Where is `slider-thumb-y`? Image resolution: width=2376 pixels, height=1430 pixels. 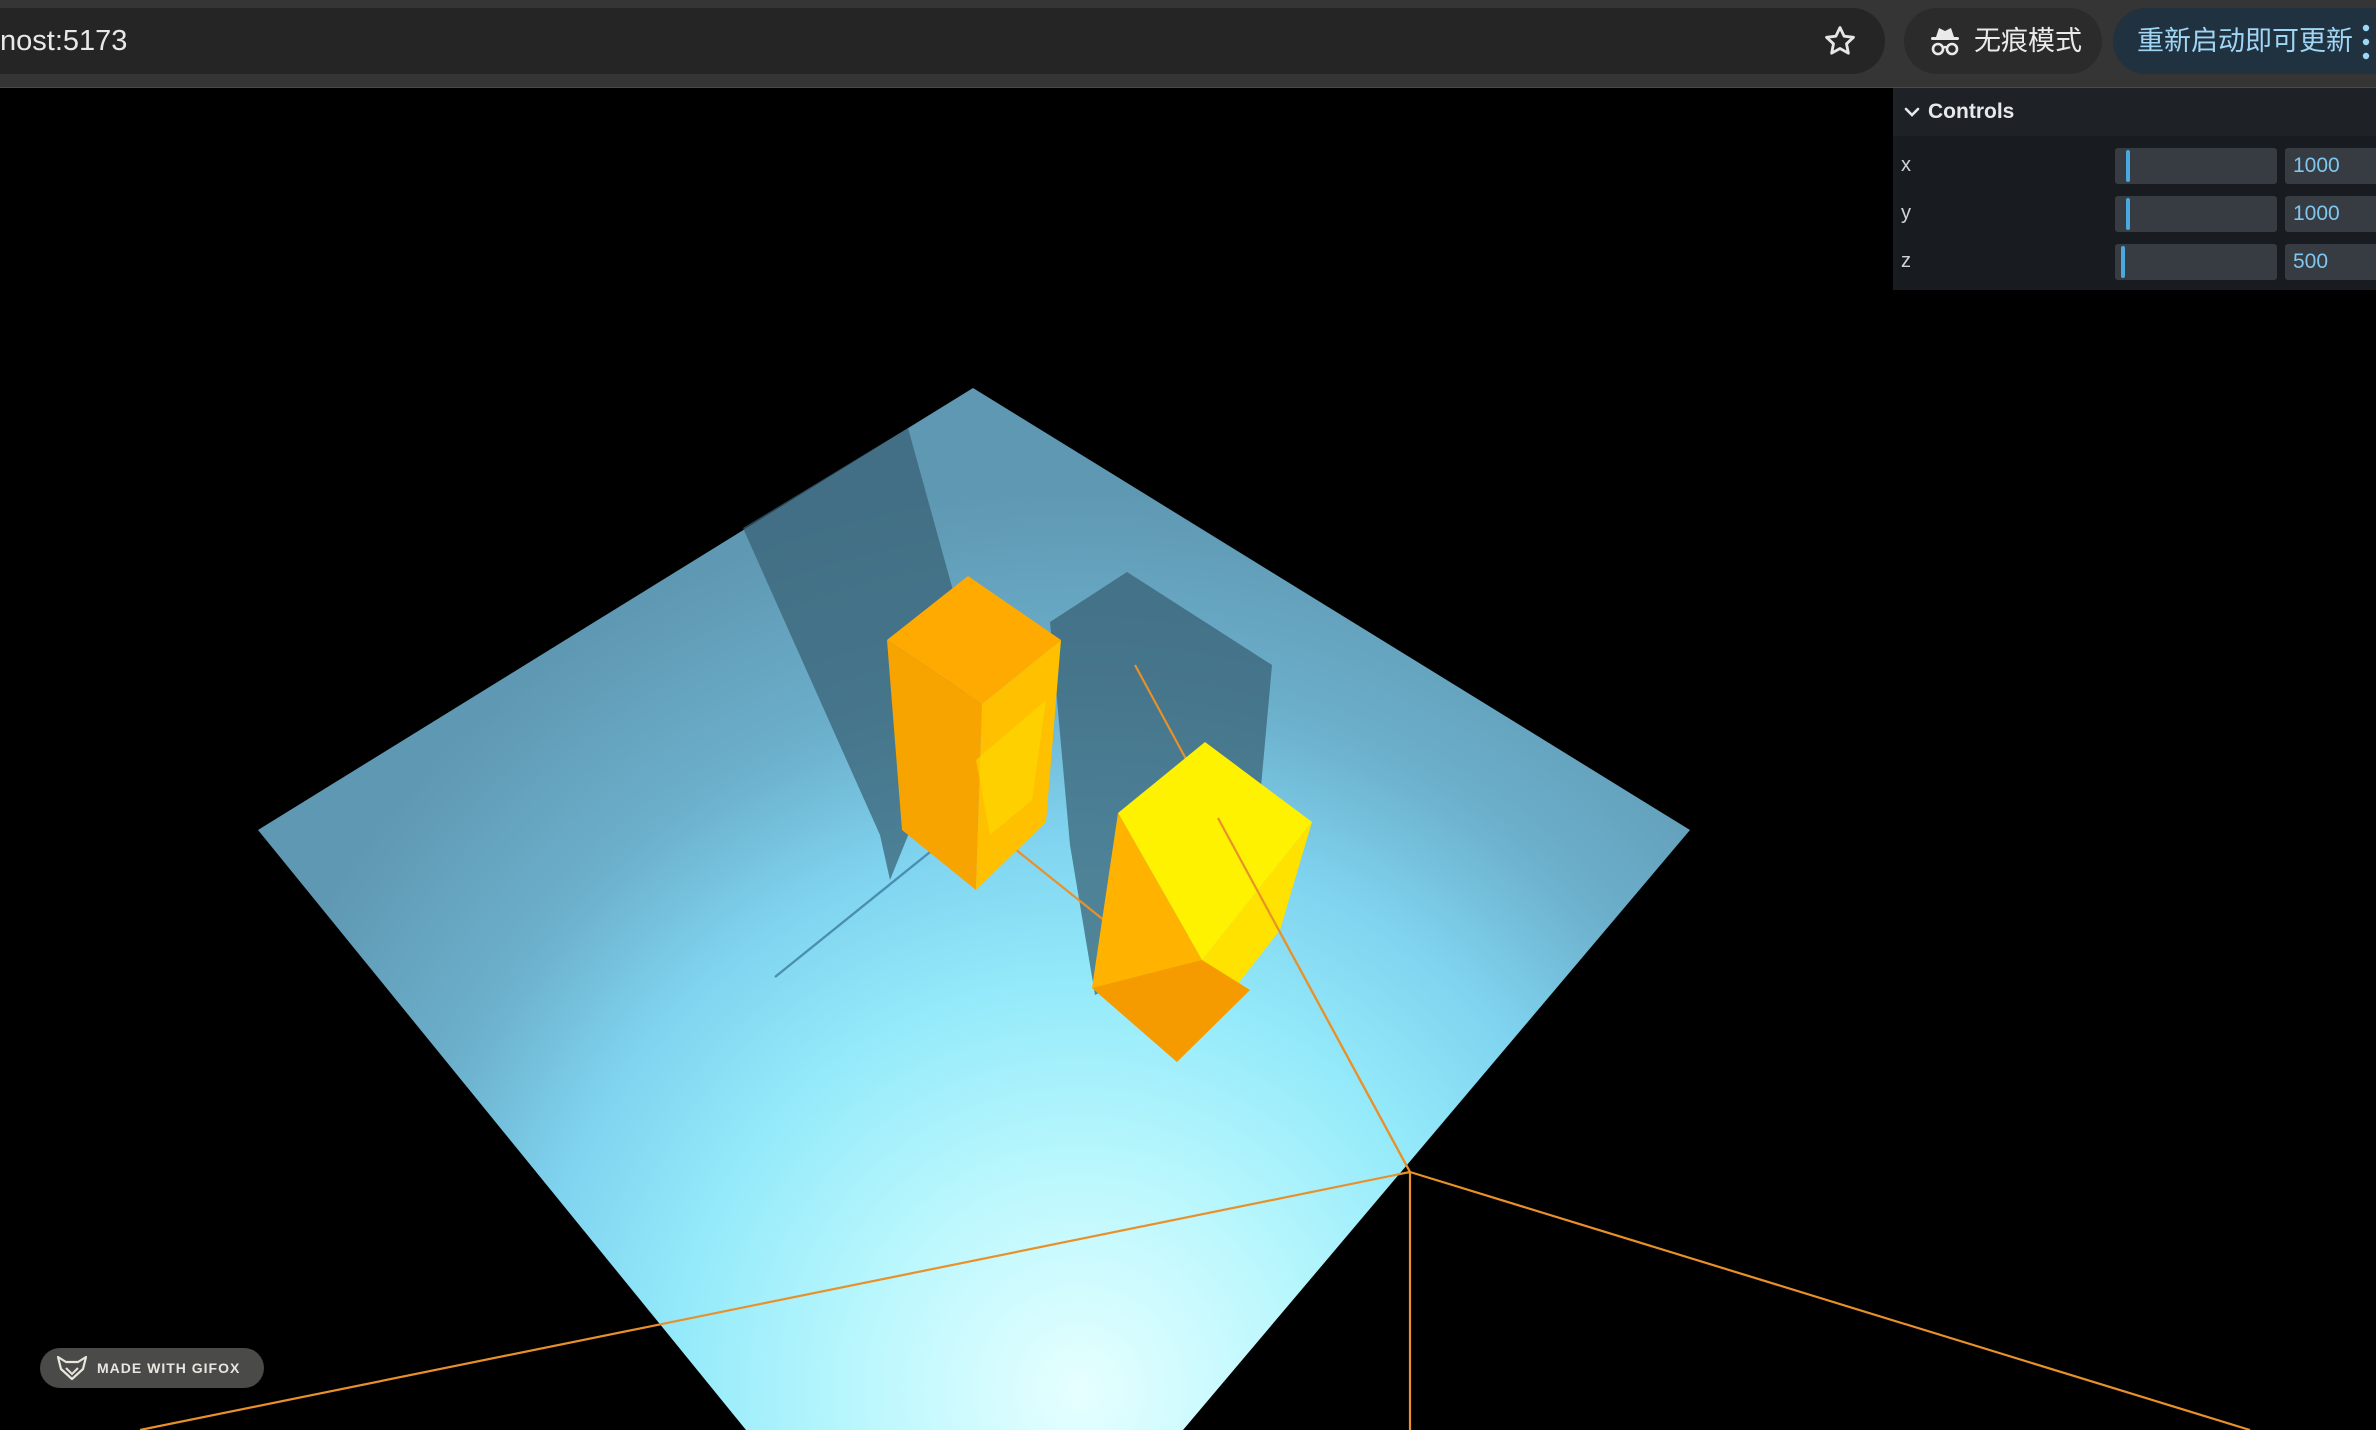 slider-thumb-y is located at coordinates (2128, 214).